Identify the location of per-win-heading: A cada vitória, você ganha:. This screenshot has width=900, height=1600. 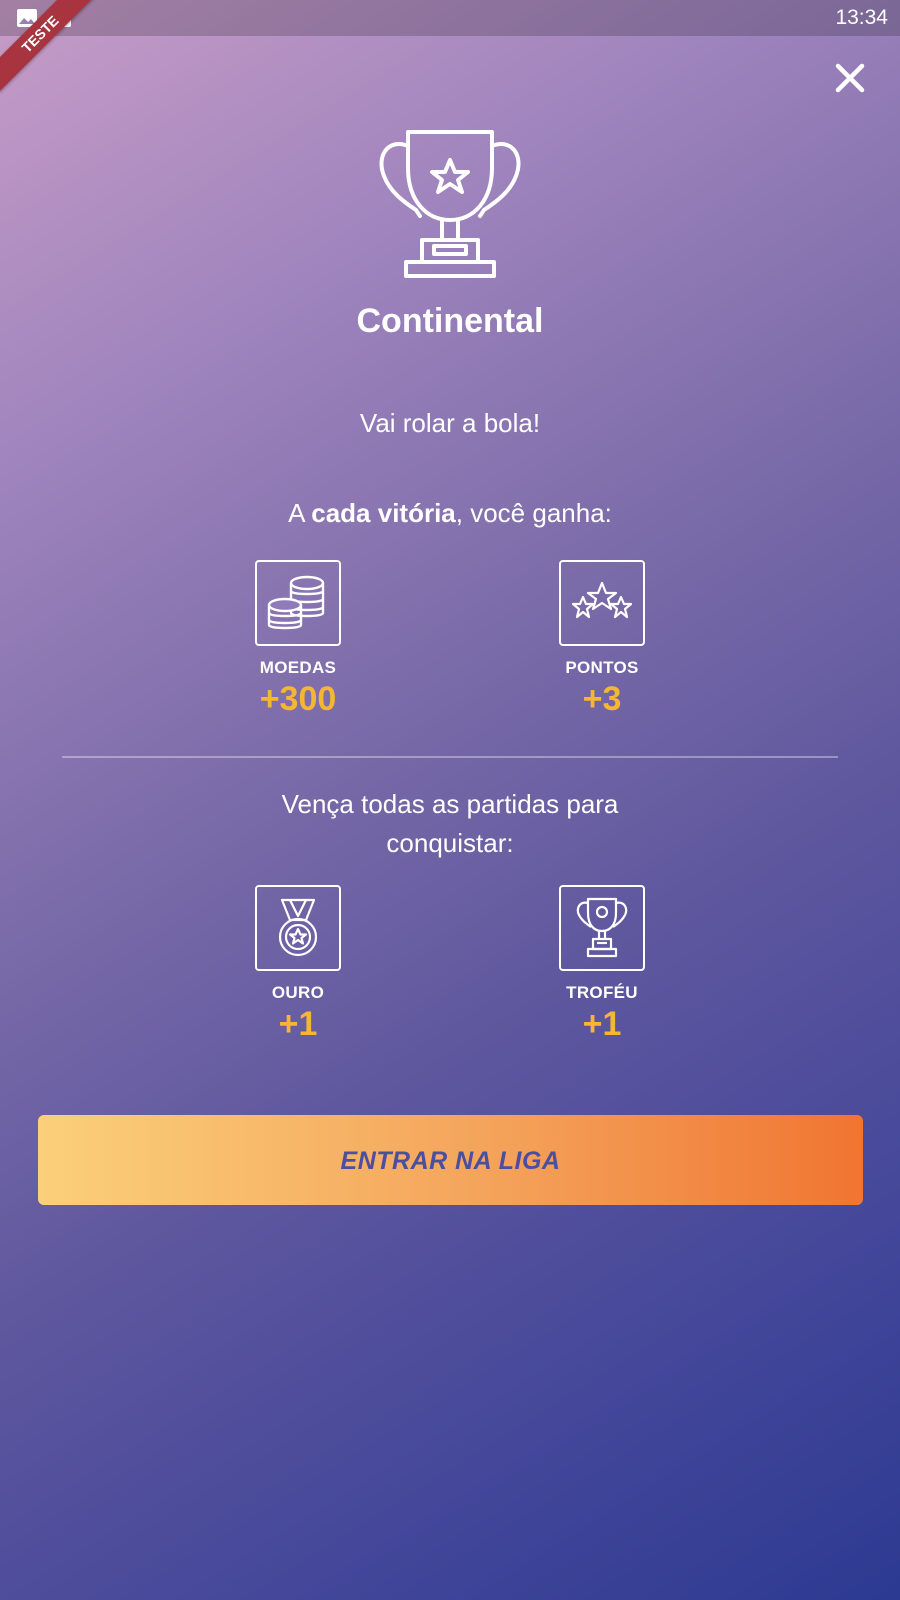
(450, 513).